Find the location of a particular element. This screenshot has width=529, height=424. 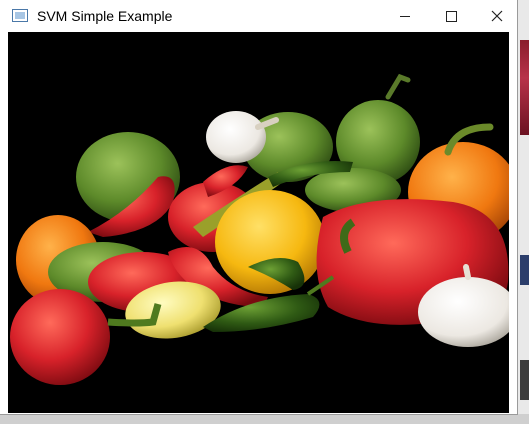

yellow-bell-pepper is located at coordinates (270, 242).